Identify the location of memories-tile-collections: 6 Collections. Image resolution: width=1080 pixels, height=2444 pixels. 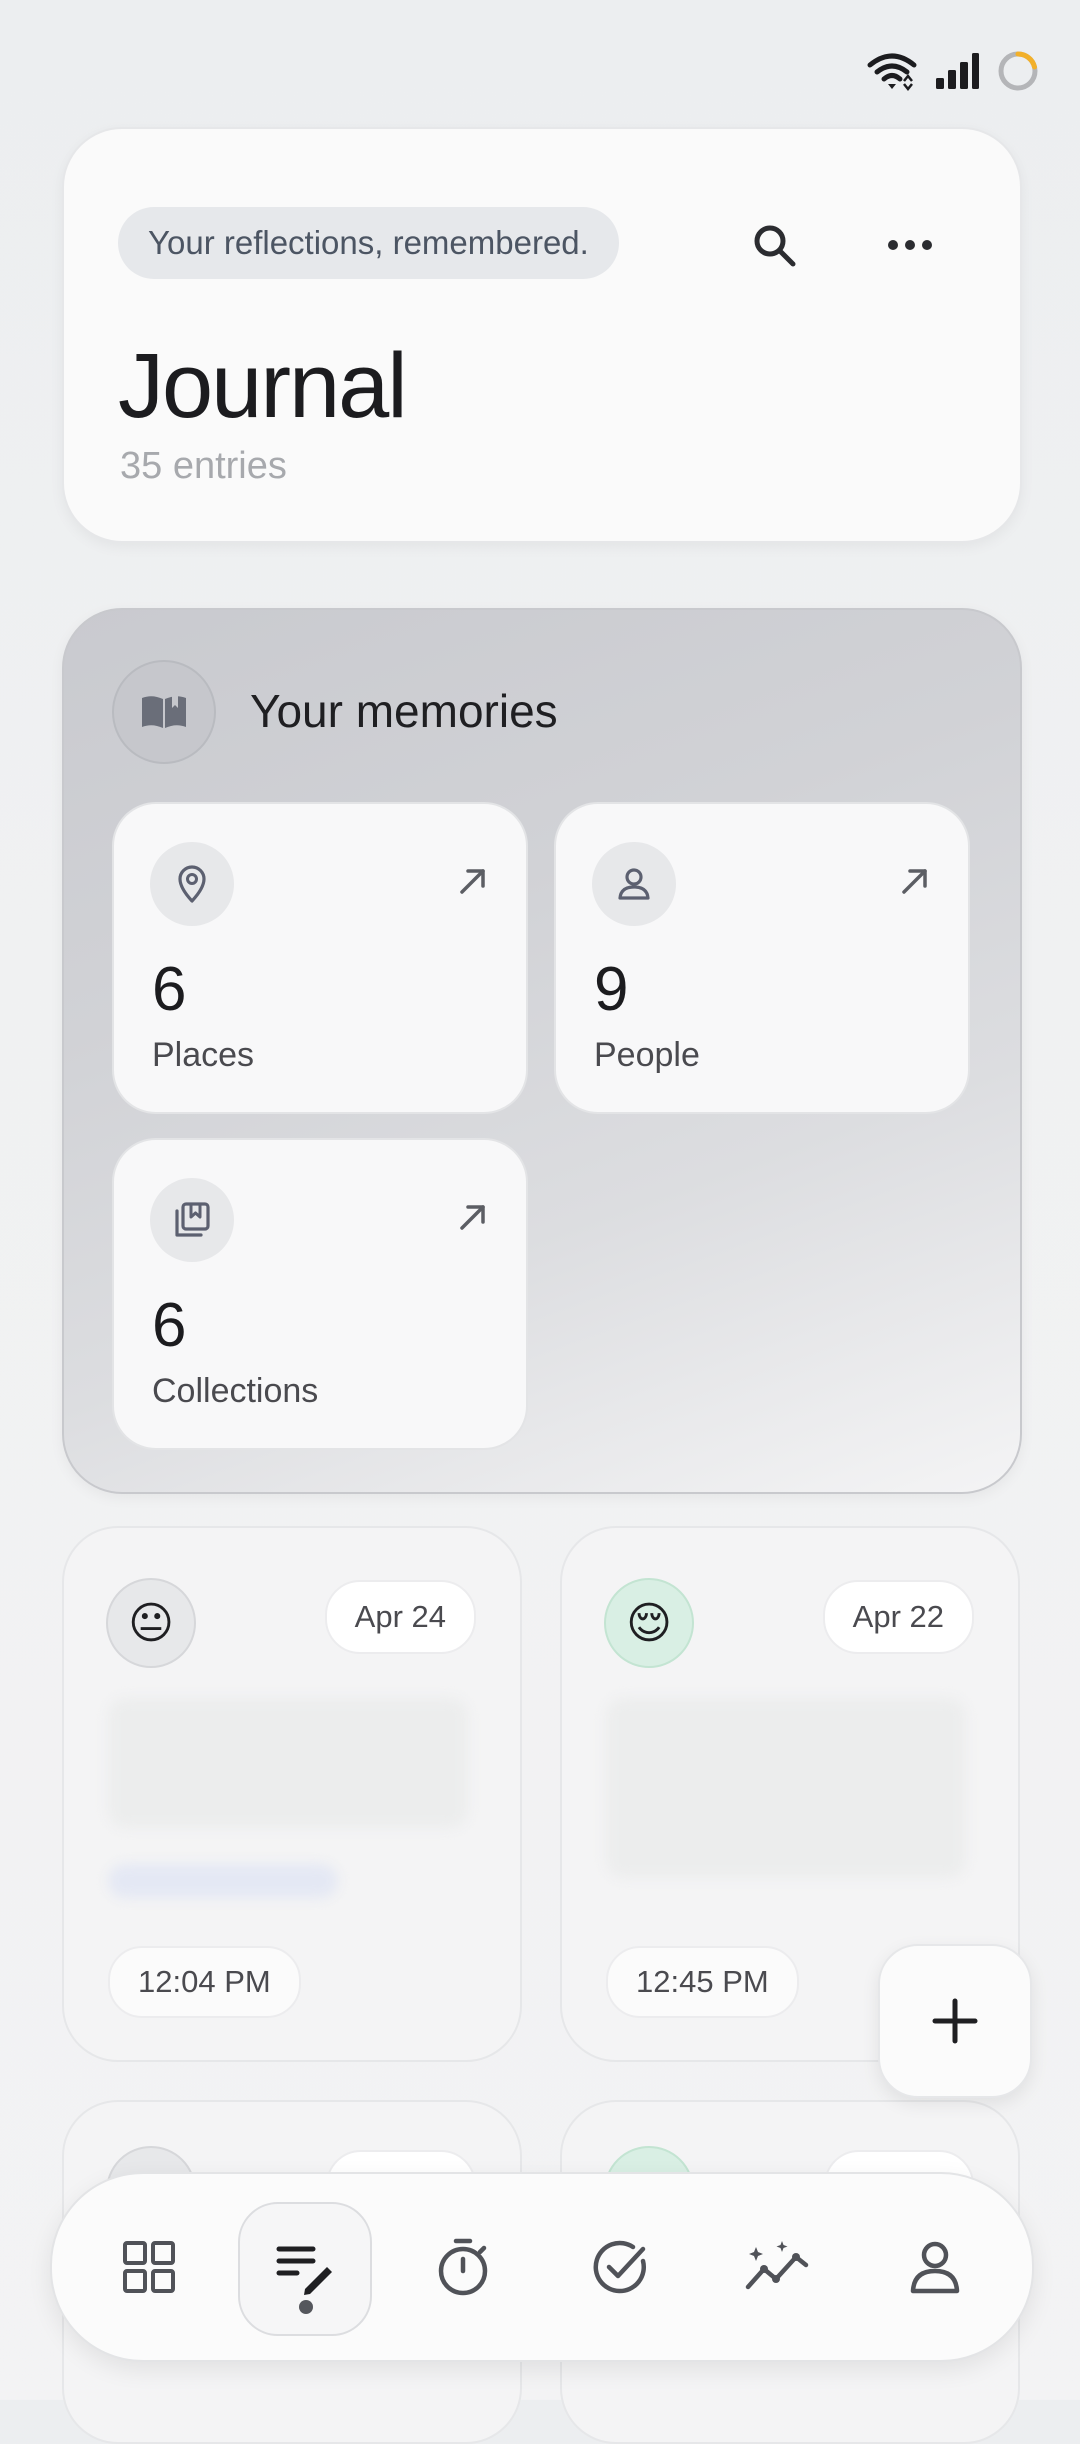
(320, 1294).